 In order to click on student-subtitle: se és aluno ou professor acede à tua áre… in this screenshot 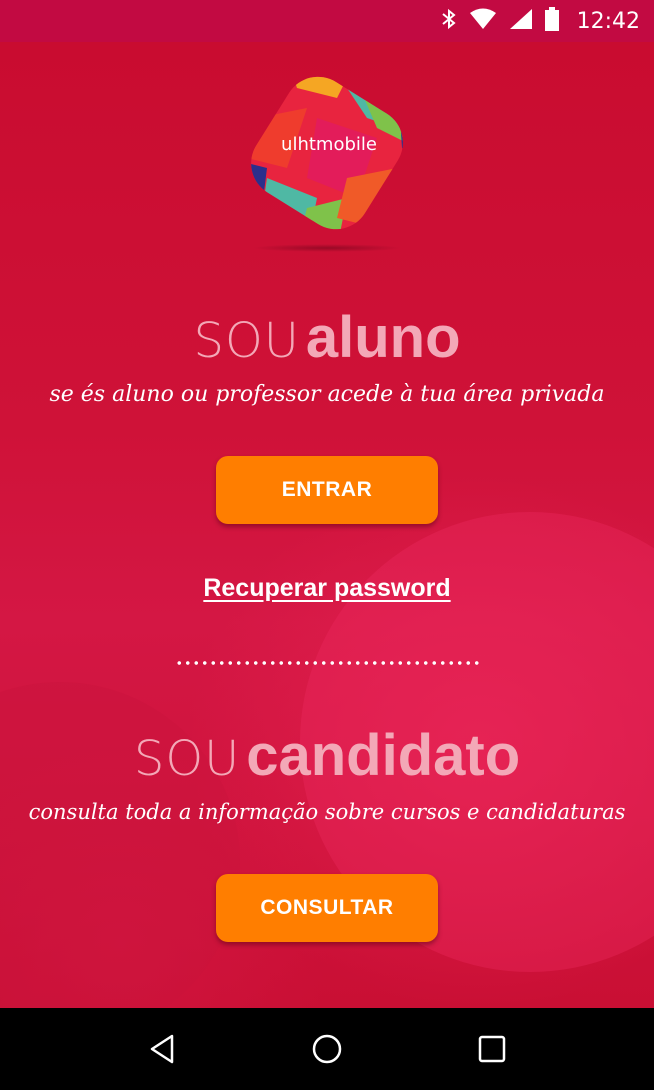, I will do `click(327, 394)`.